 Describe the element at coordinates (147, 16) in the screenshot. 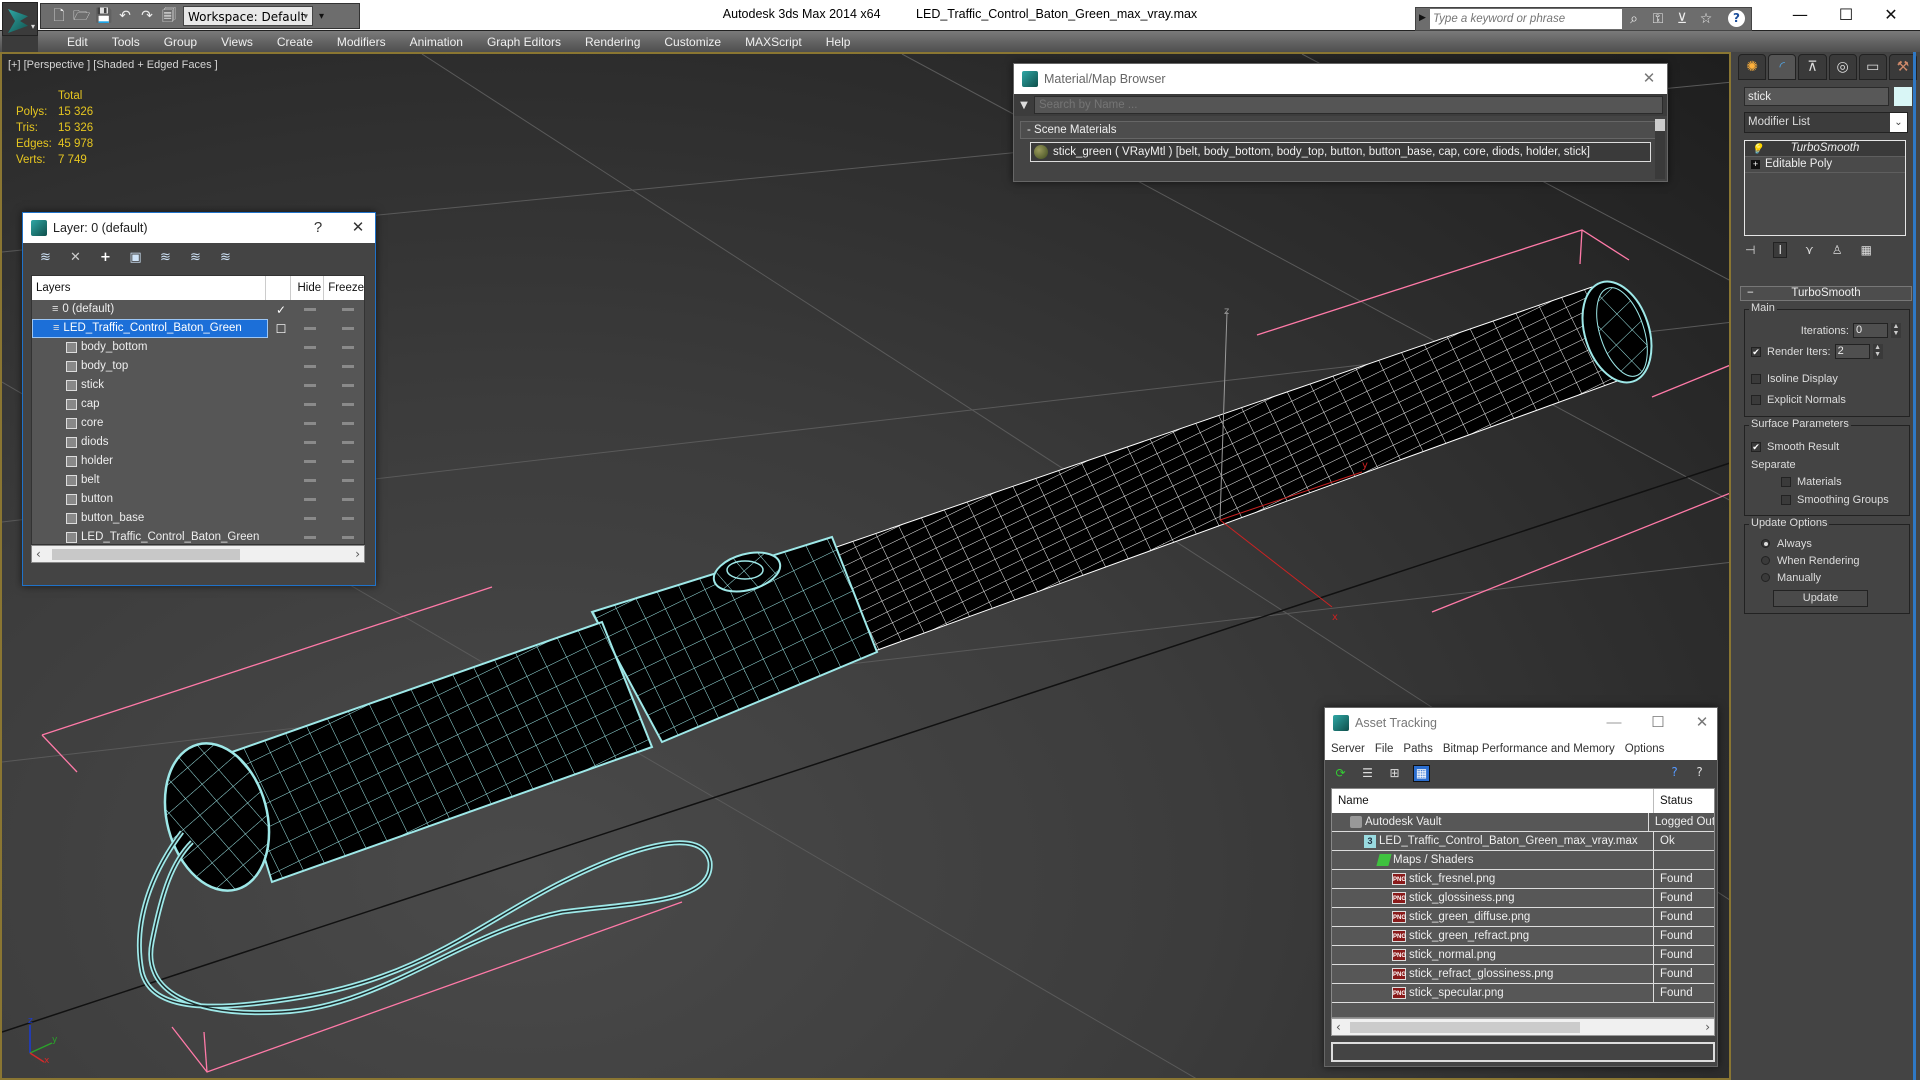

I see `redo-icon: ↷` at that location.